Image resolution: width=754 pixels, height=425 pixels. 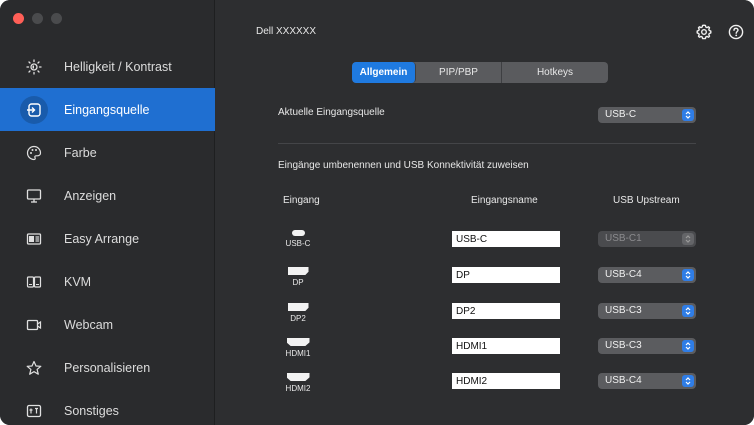 I want to click on input-name-field-dp2, so click(x=506, y=311).